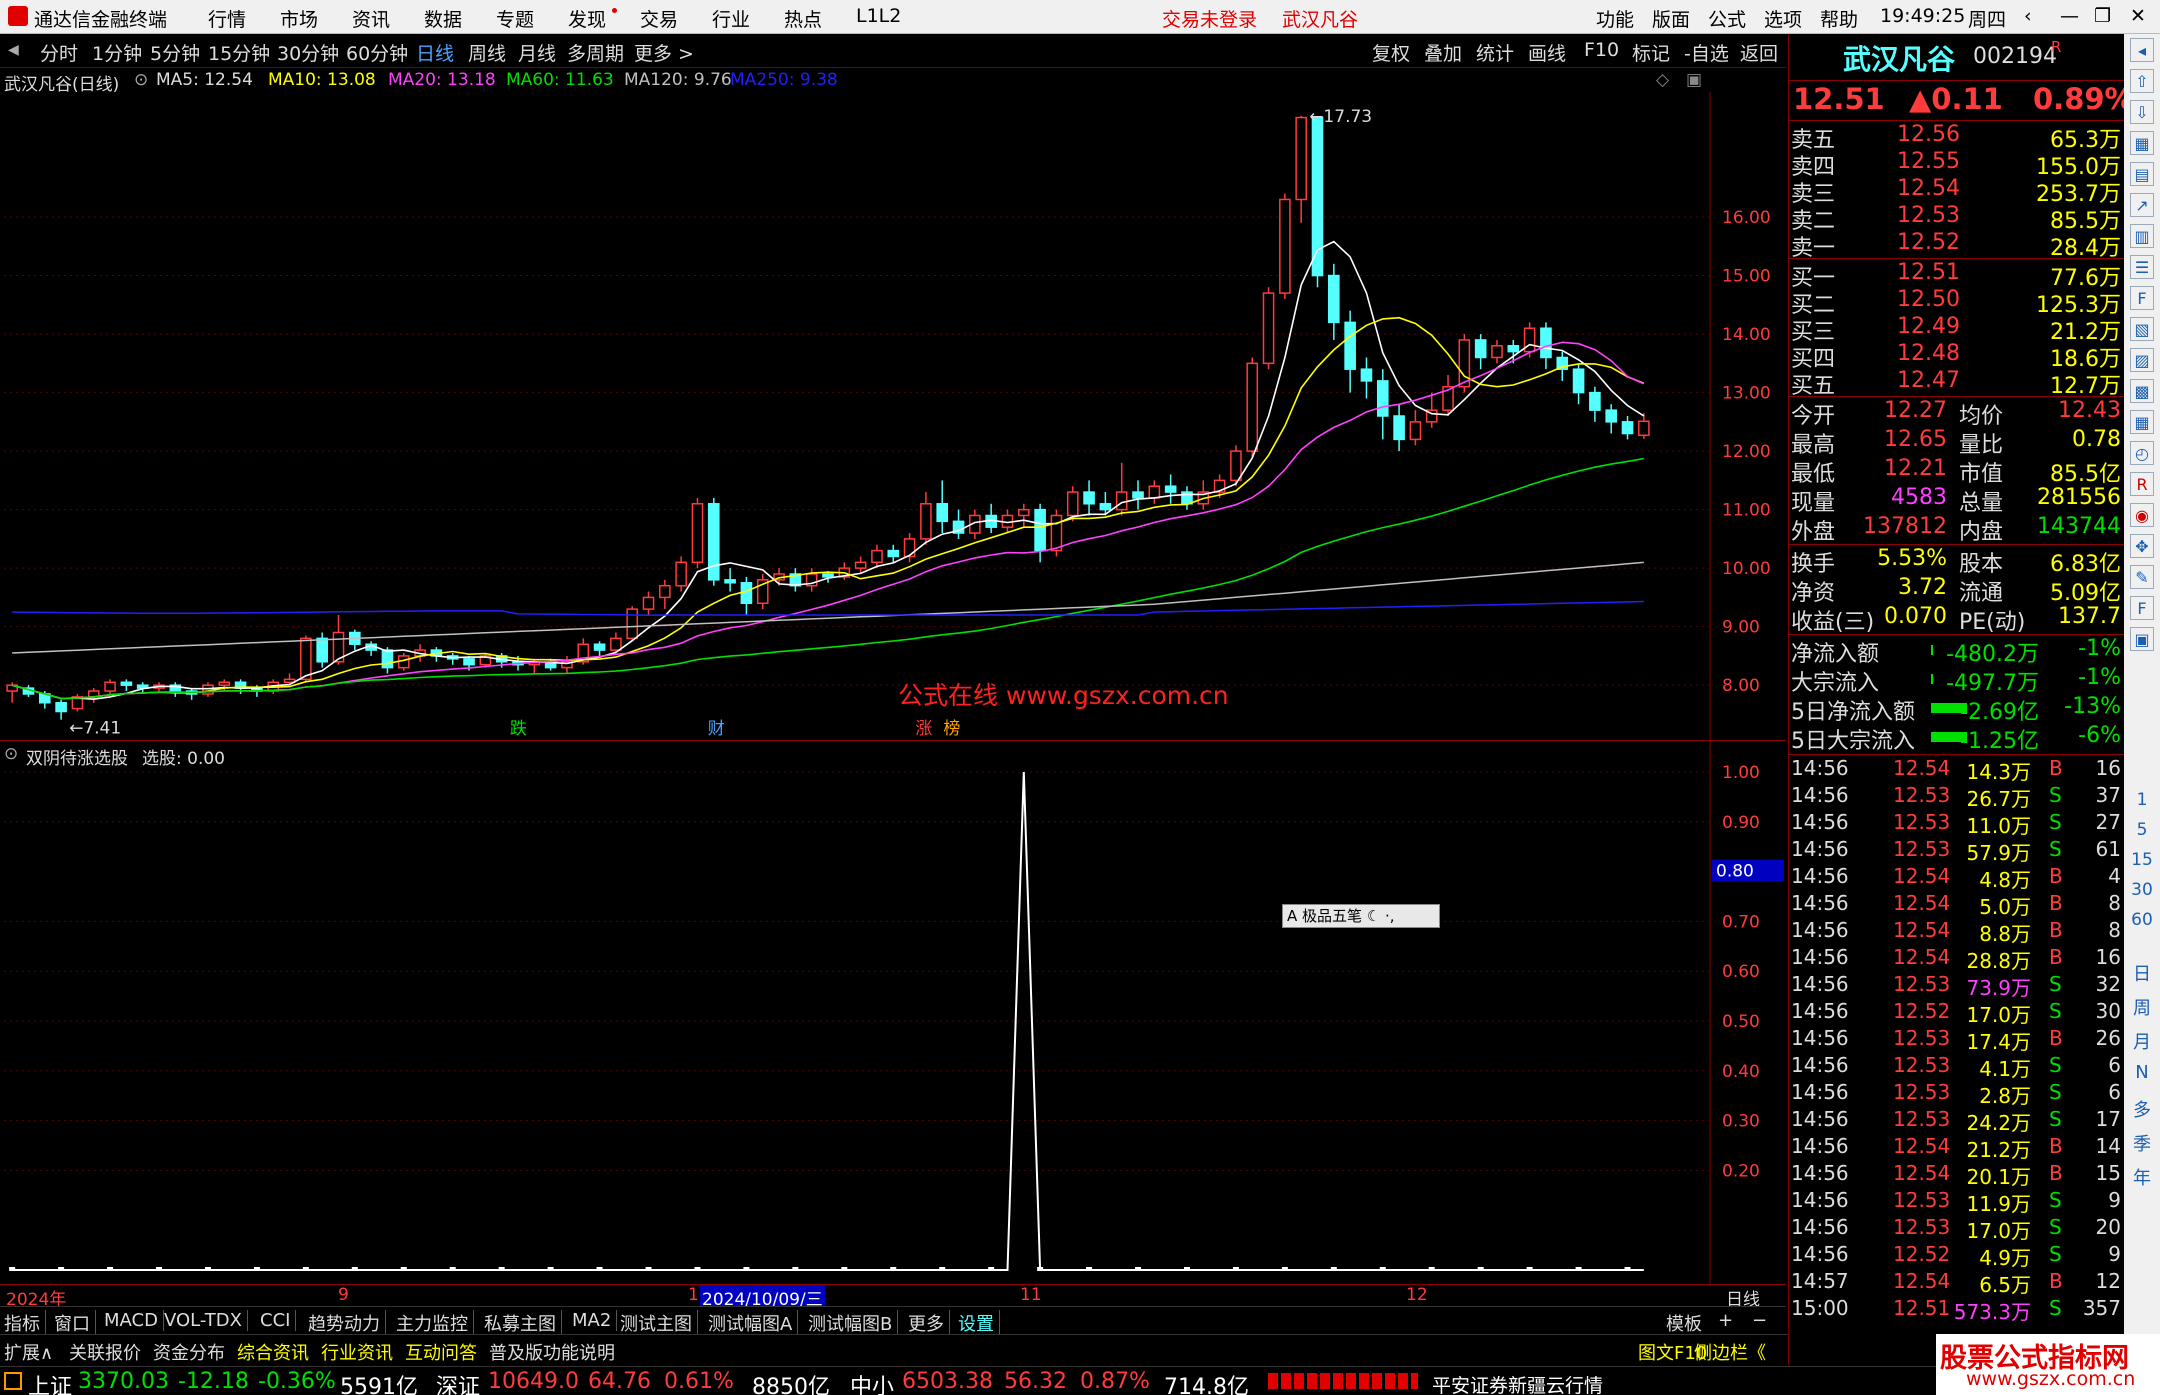 Image resolution: width=2160 pixels, height=1395 pixels. What do you see at coordinates (1957, 1148) in the screenshot?
I see `tick-row: 14:56 12.54 21.2万 B 14` at bounding box center [1957, 1148].